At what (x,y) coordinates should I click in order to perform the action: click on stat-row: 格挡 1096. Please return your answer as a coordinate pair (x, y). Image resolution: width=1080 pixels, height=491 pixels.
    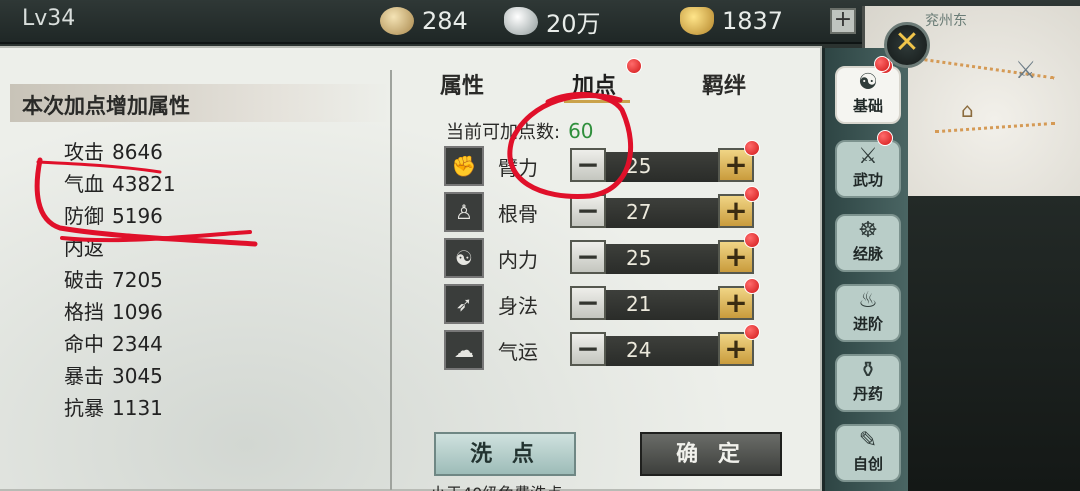
    Looking at the image, I should click on (184, 311).